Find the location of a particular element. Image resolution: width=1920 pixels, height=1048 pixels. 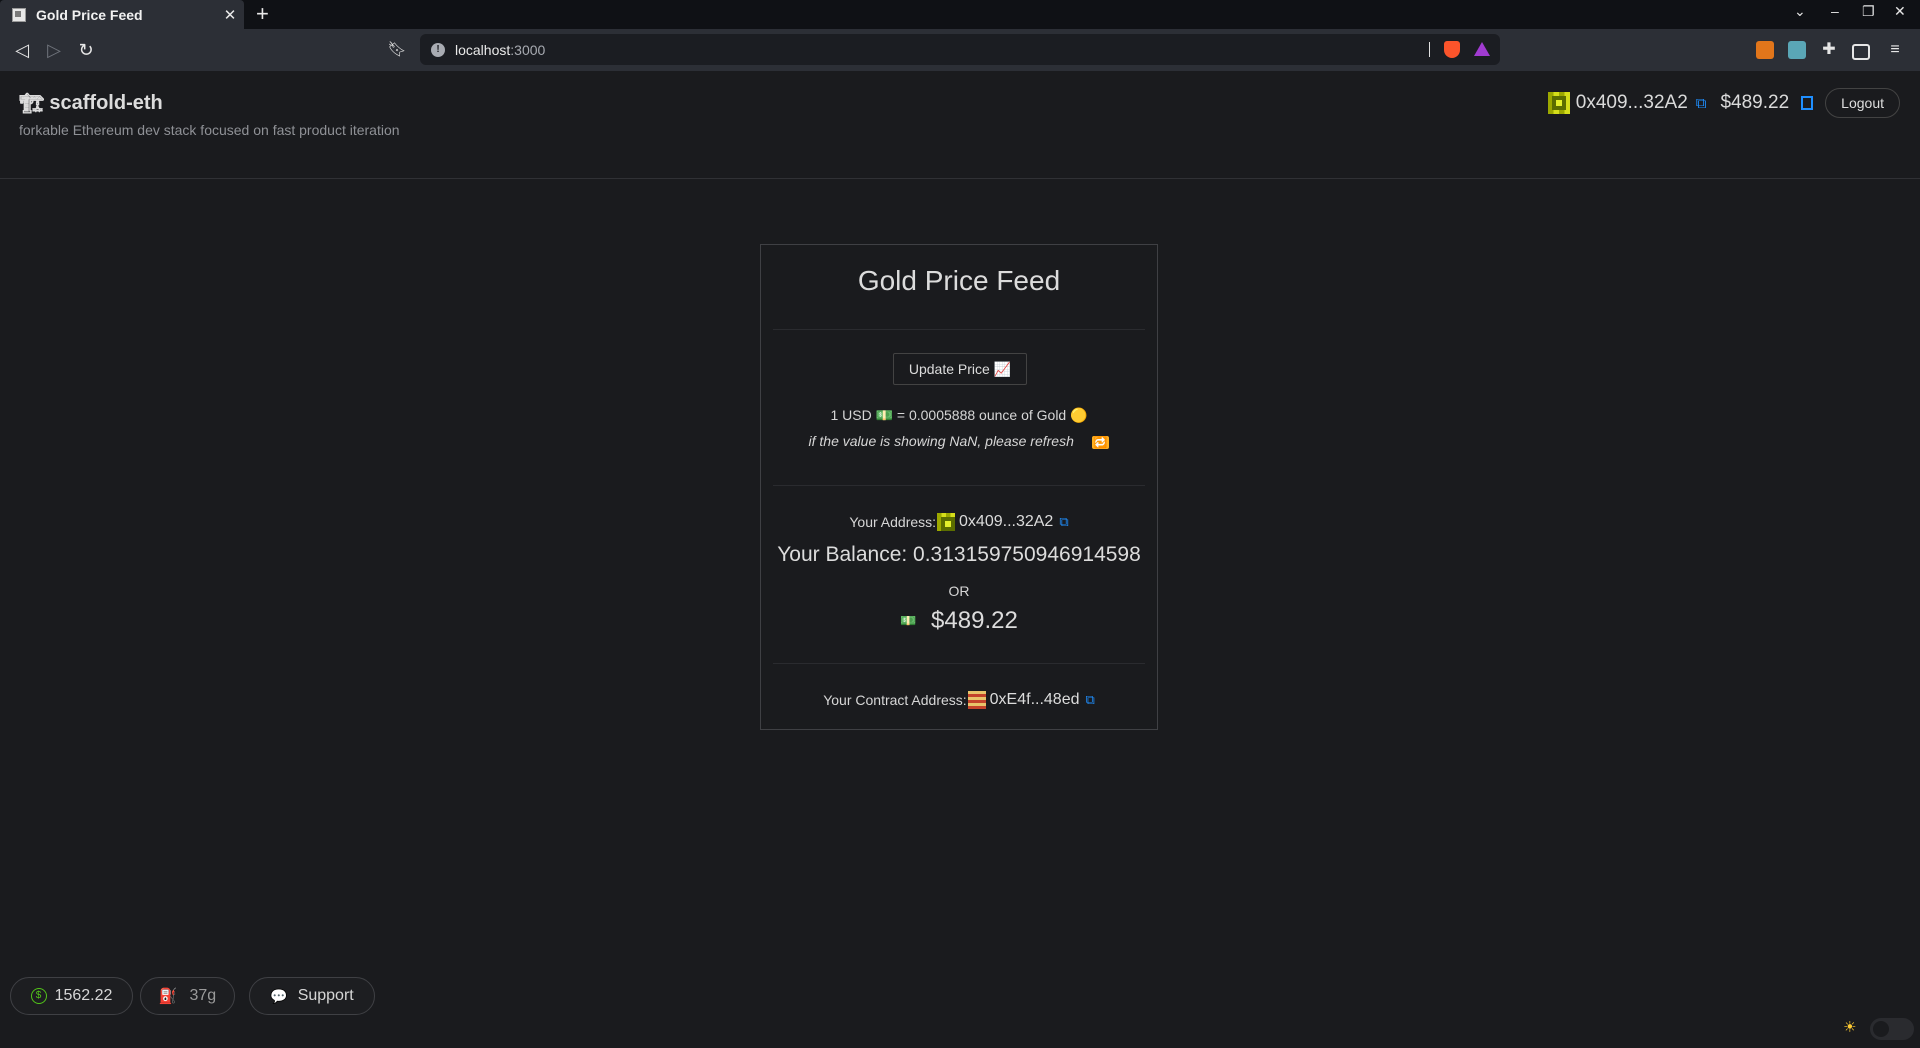

account-widget: 0x409...32A2 ⧉ $489.22 Logout is located at coordinates (1723, 103).